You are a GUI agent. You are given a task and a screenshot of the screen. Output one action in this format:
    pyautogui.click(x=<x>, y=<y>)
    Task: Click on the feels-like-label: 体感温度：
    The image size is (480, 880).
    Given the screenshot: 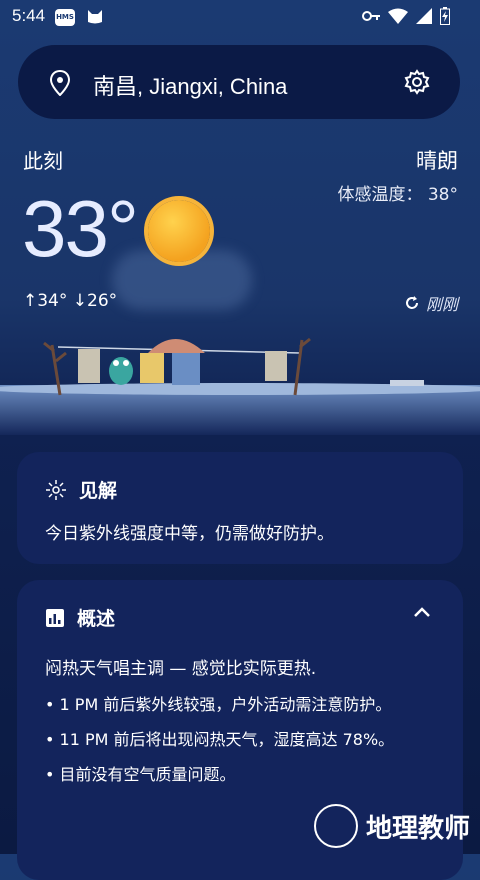 What is the action you would take?
    pyautogui.click(x=380, y=195)
    